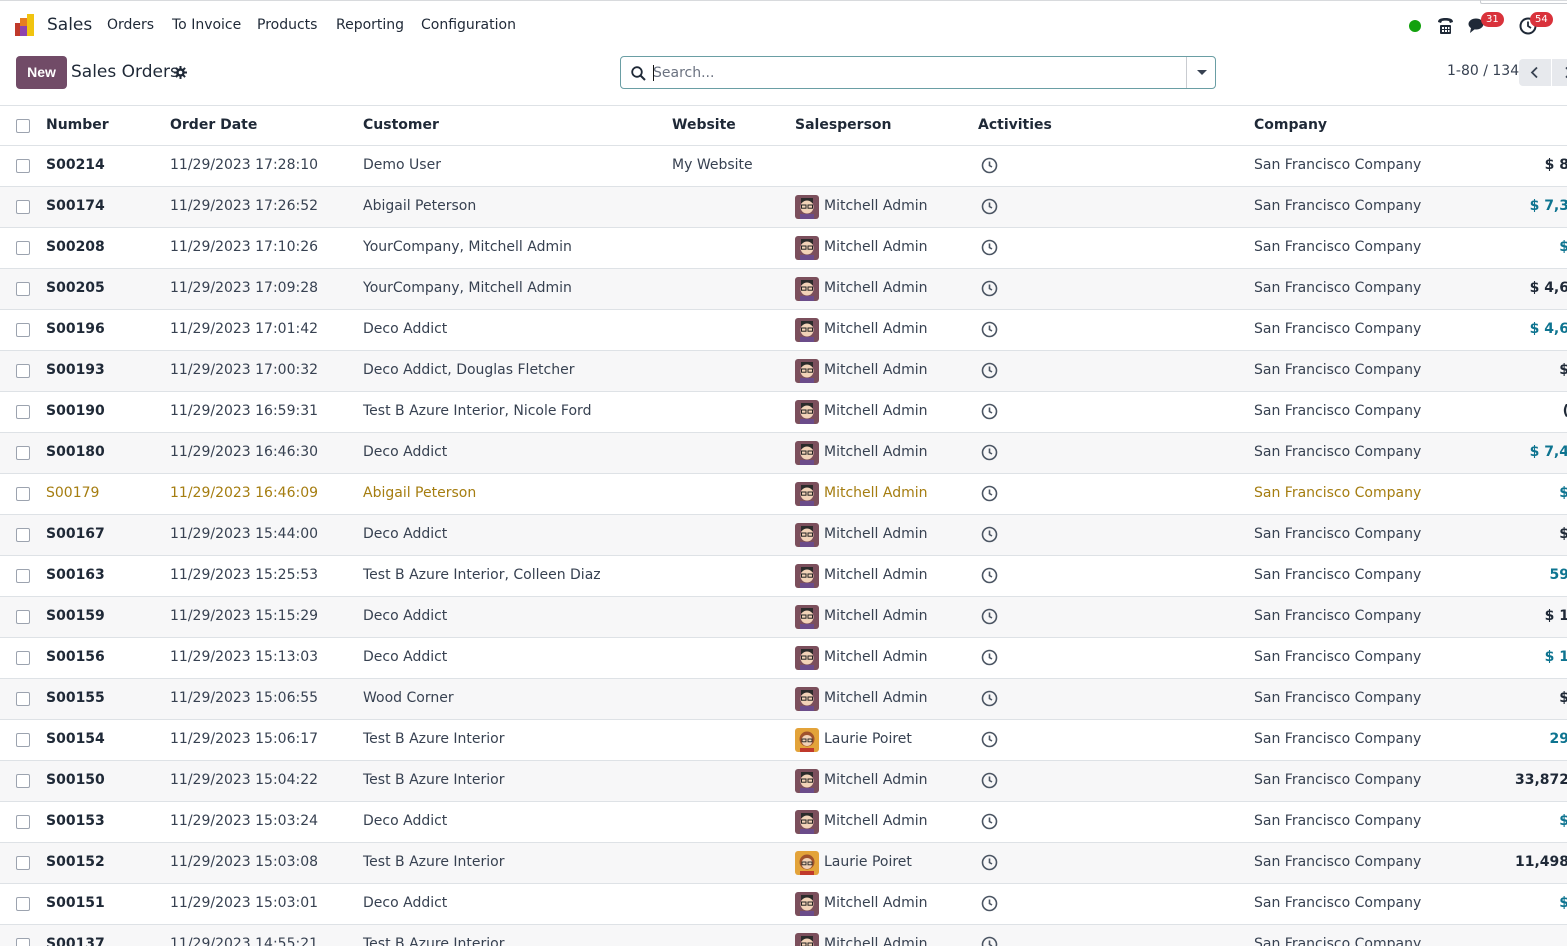 This screenshot has width=1567, height=946. I want to click on search-options-toggle, so click(1201, 72).